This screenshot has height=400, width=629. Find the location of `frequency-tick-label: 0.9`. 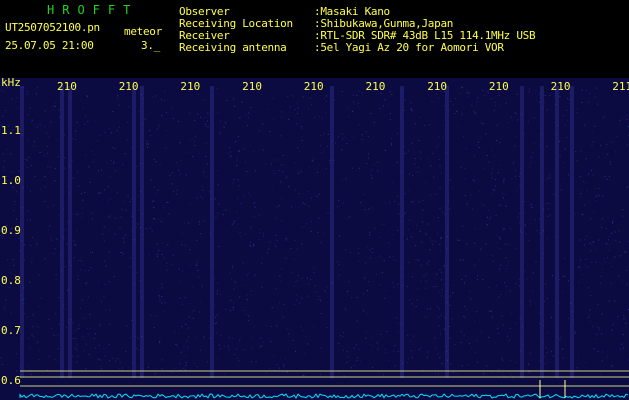

frequency-tick-label: 0.9 is located at coordinates (11, 230).